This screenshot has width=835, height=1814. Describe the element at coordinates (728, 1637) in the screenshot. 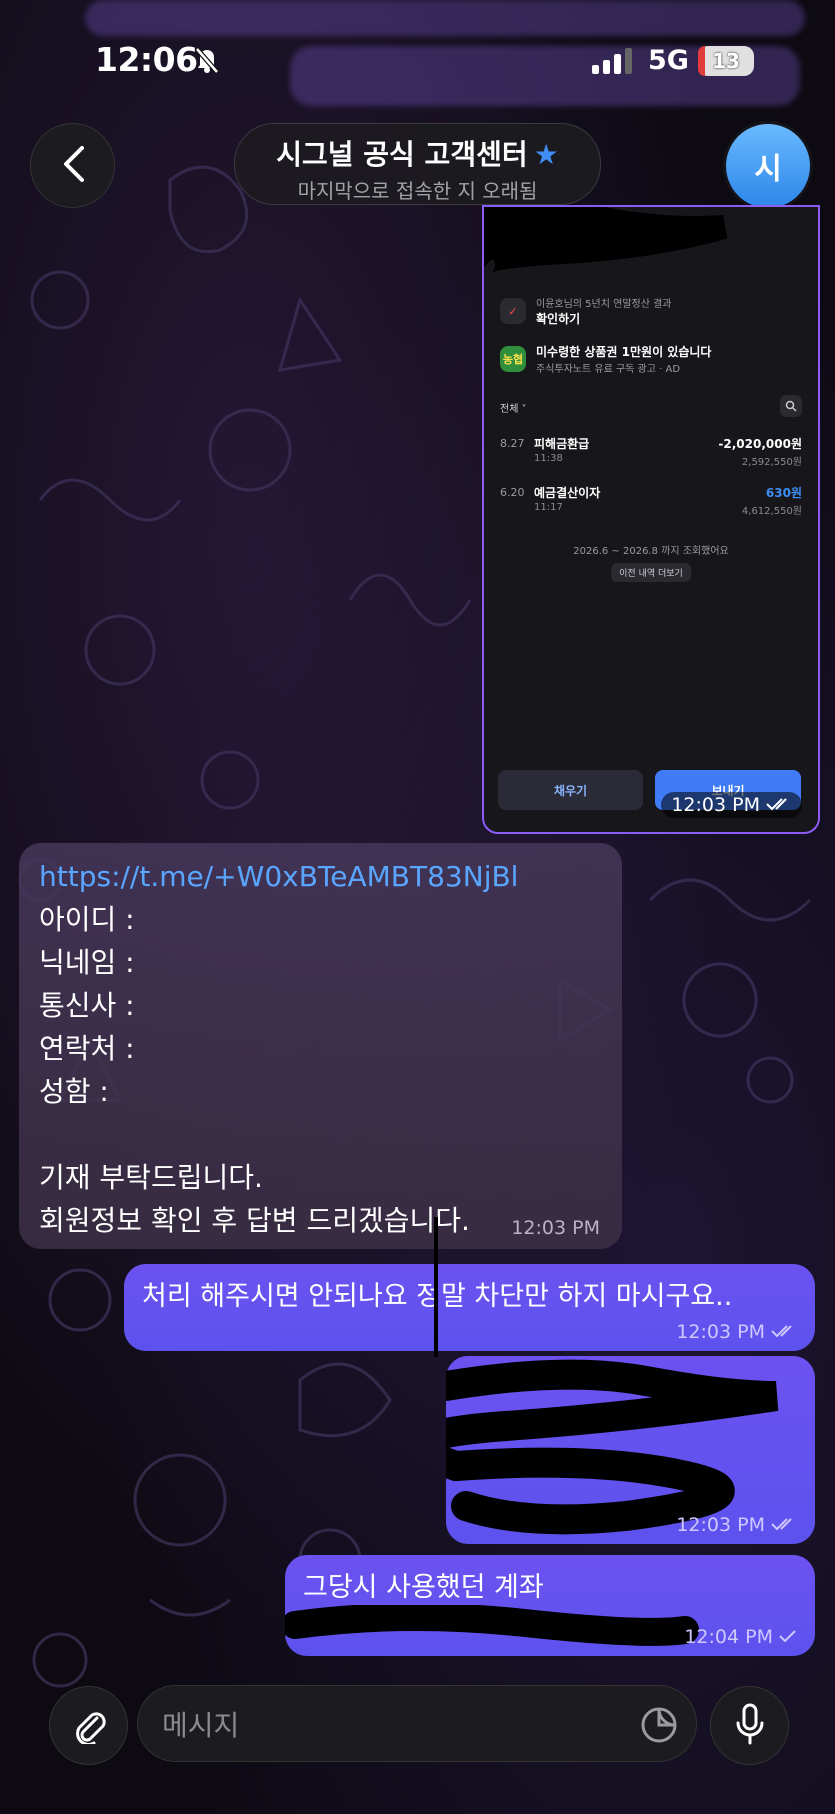

I see `message-time: 12:04 PM` at that location.